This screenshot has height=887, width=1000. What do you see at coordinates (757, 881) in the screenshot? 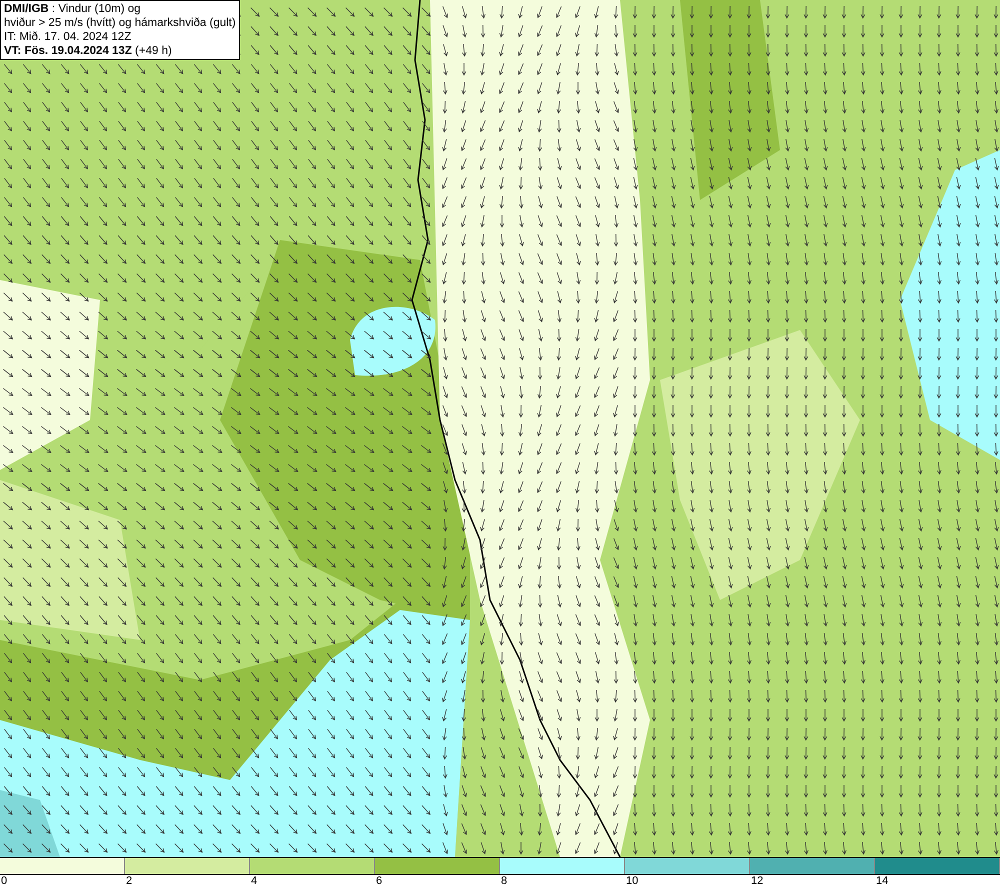
I see `legend-tick-label: 12` at bounding box center [757, 881].